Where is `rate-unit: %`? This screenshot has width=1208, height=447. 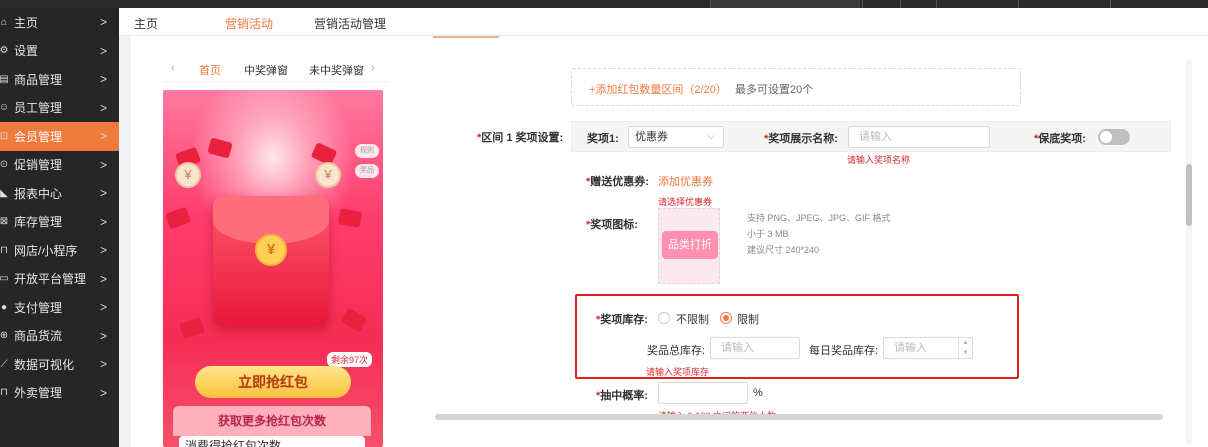 rate-unit: % is located at coordinates (758, 393).